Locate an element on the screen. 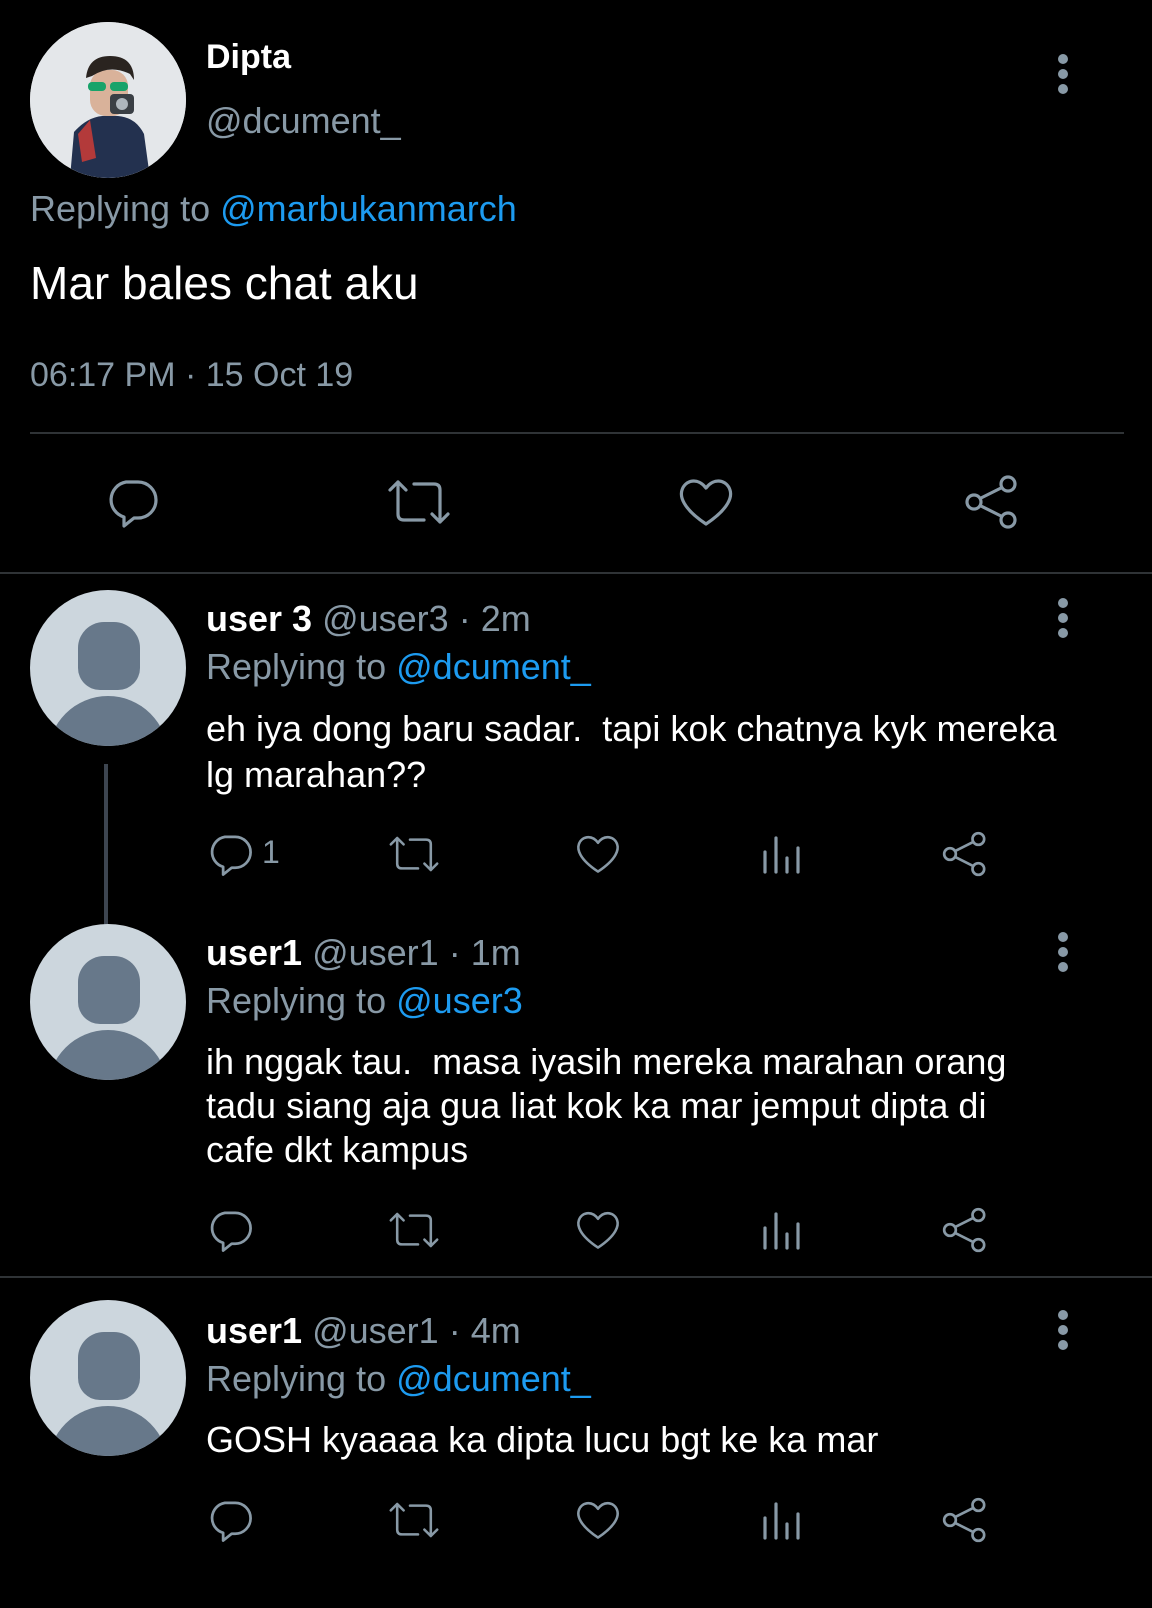 This screenshot has height=1608, width=1152. tweet-timestamp: 06:17 PM · 15 Oct 19 is located at coordinates (192, 375).